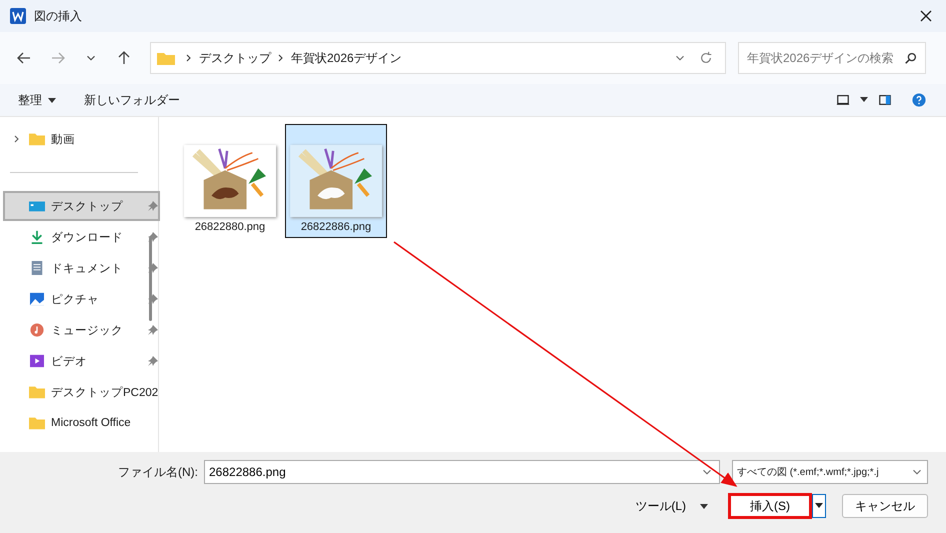 This screenshot has width=946, height=533. I want to click on new-folder-button: 新しいフォルダー, so click(132, 100).